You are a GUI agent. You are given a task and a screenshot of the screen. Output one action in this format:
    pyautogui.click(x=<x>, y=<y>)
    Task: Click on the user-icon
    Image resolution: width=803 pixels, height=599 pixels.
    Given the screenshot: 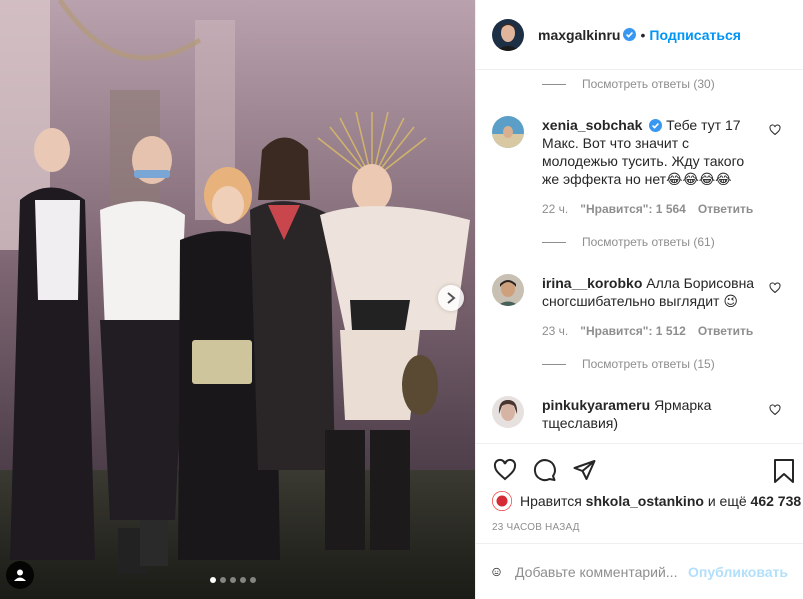 What is the action you would take?
    pyautogui.click(x=20, y=575)
    